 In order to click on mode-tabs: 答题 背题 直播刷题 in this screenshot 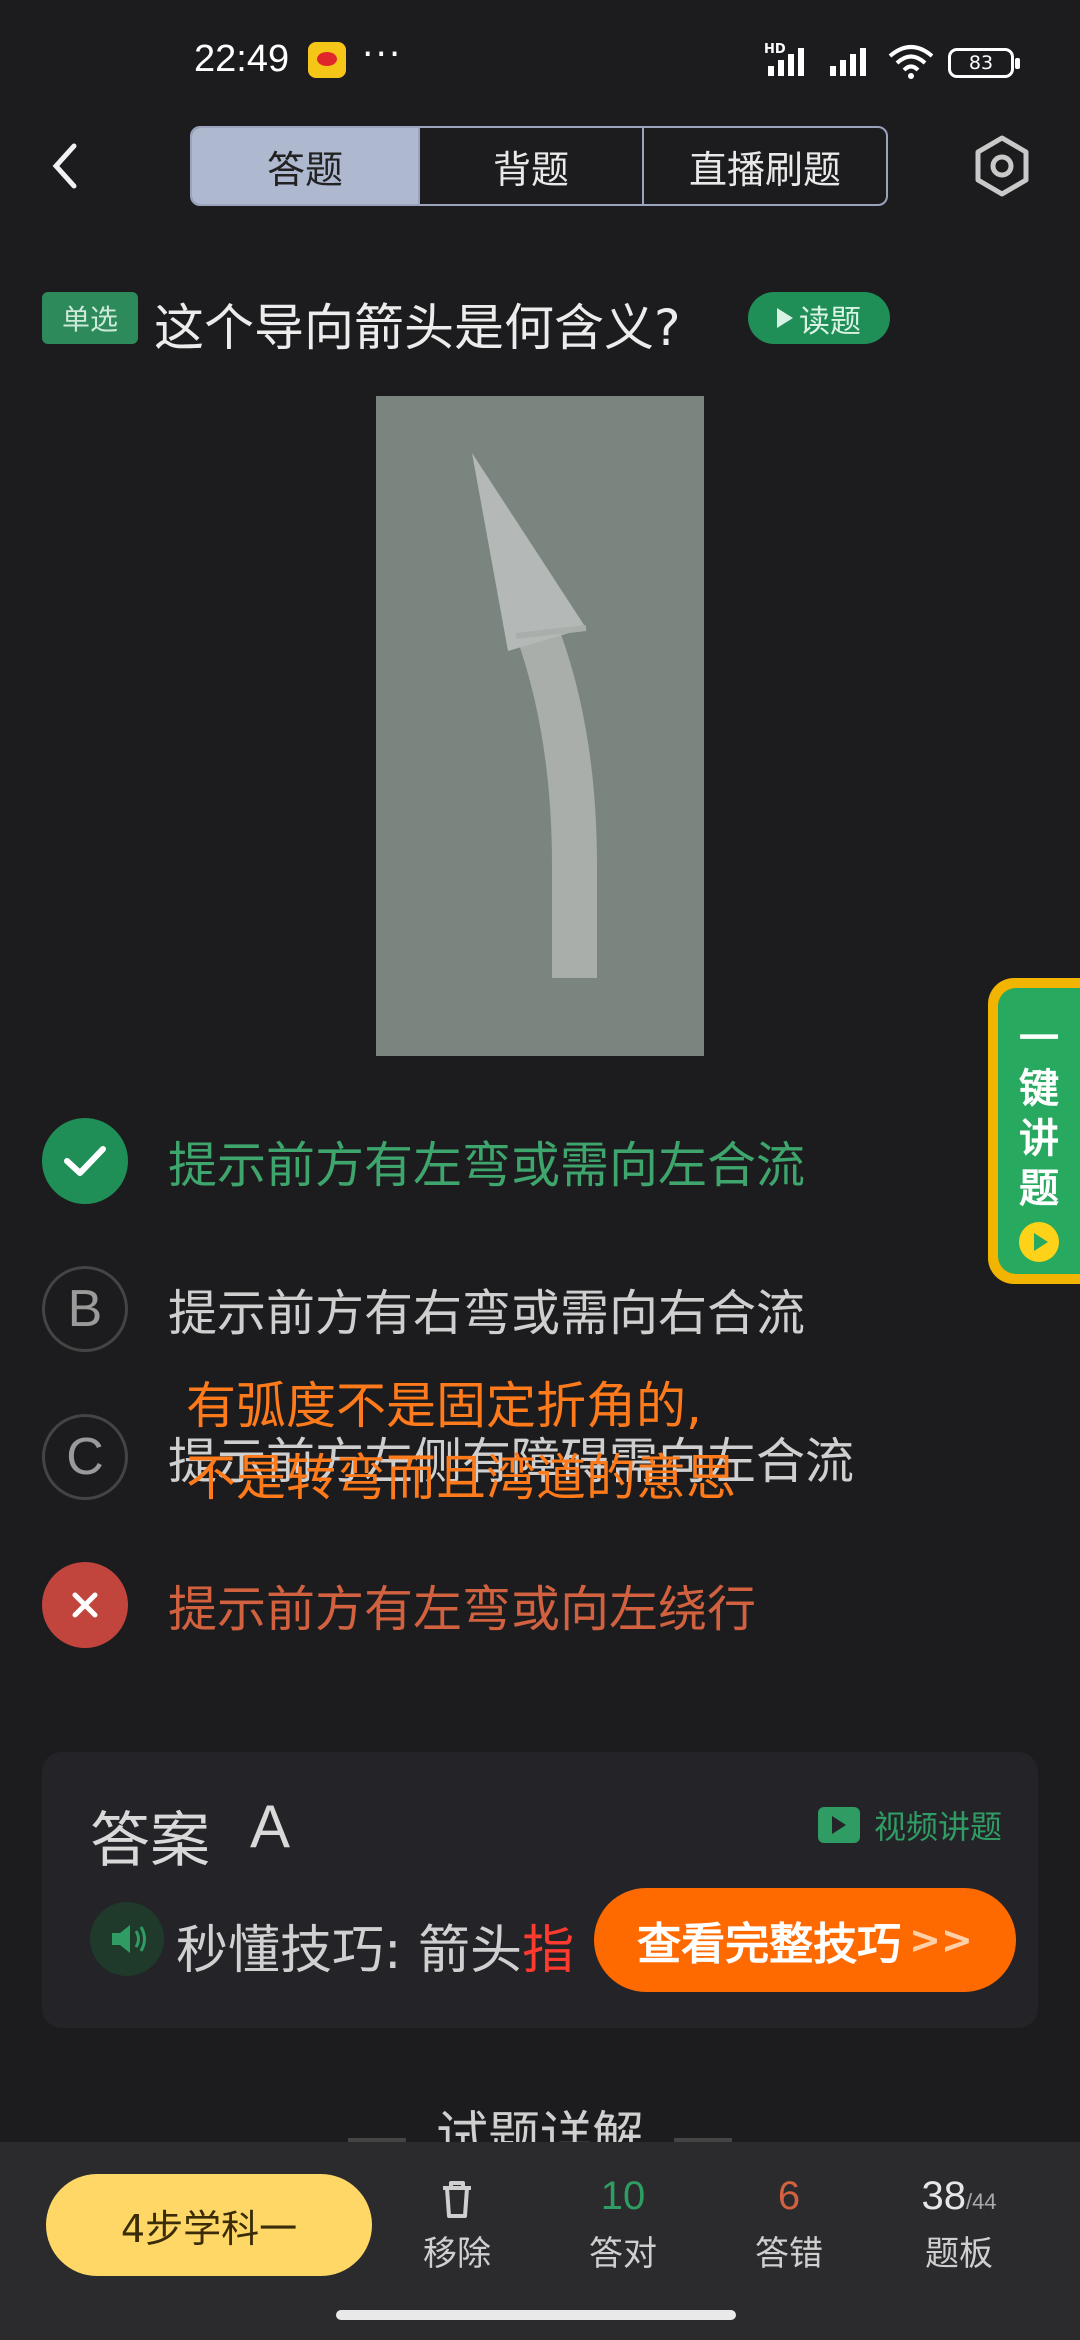, I will do `click(539, 166)`.